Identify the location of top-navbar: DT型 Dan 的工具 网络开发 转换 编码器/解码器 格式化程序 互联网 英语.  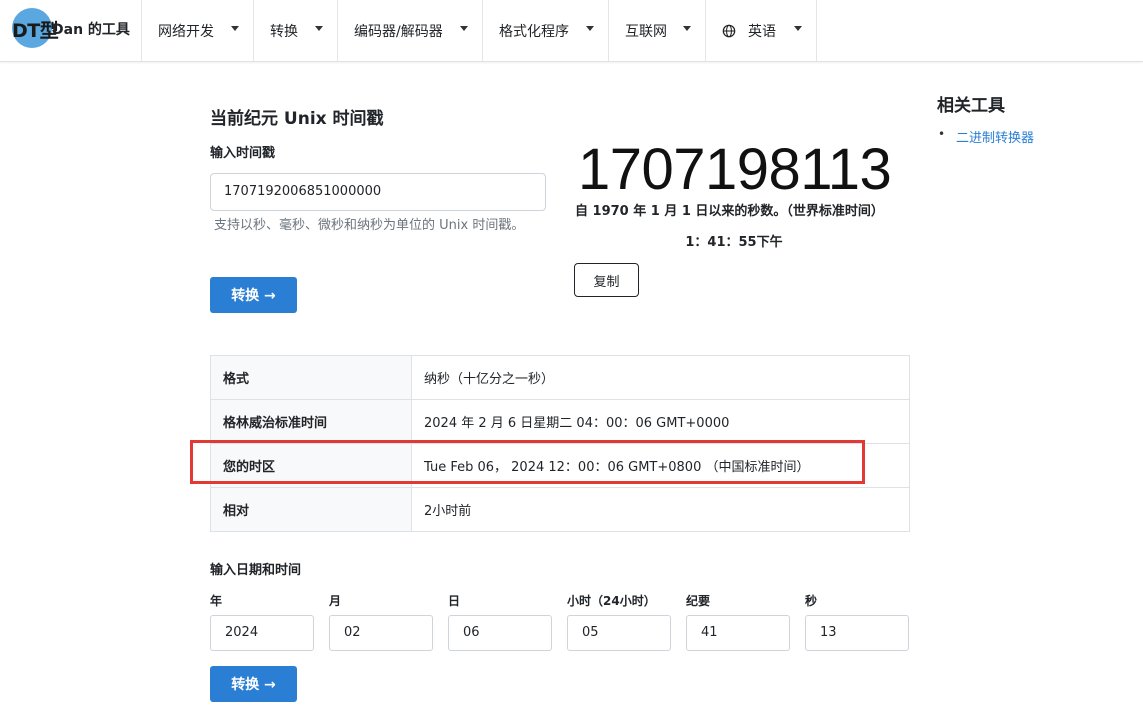
(571, 31).